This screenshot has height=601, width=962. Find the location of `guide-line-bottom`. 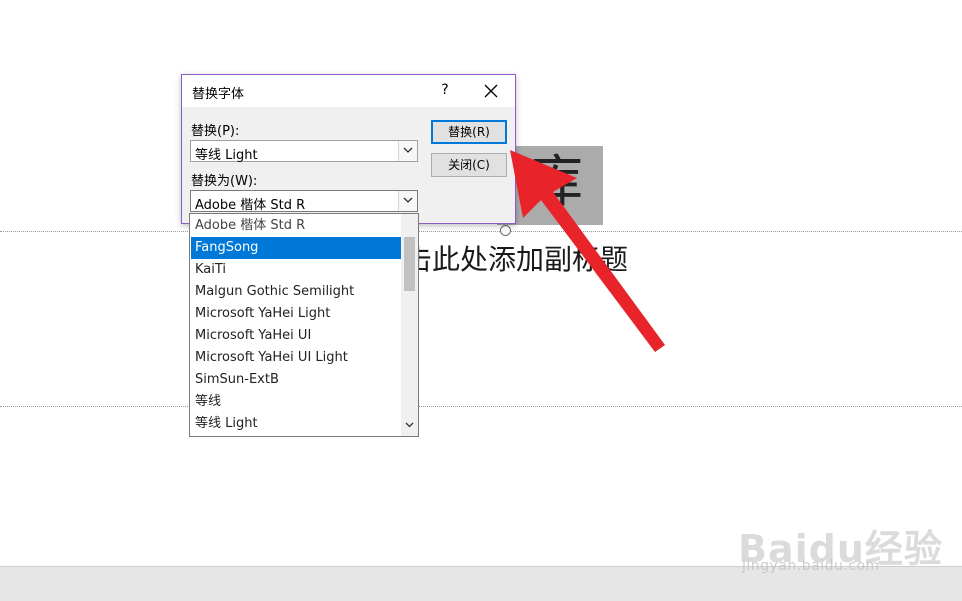

guide-line-bottom is located at coordinates (481, 406).